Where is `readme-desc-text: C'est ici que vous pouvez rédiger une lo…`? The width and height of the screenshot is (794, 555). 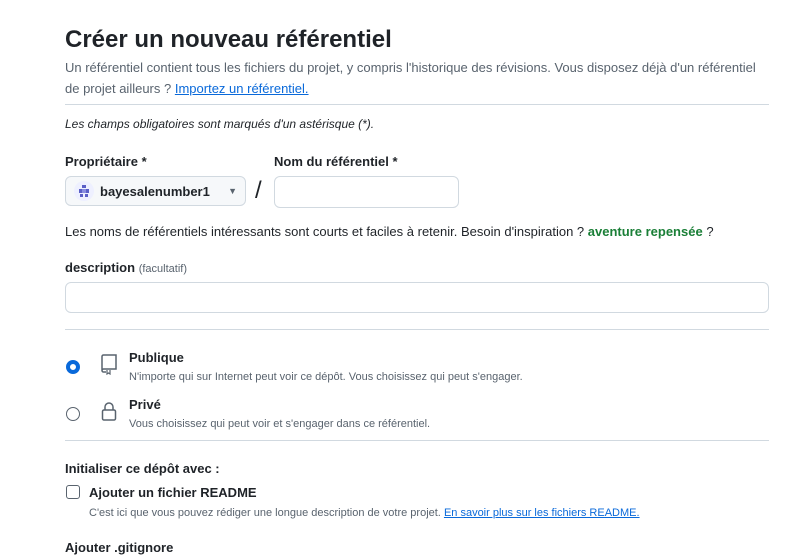
readme-desc-text: C'est ici que vous pouvez rédiger une lo… is located at coordinates (265, 513).